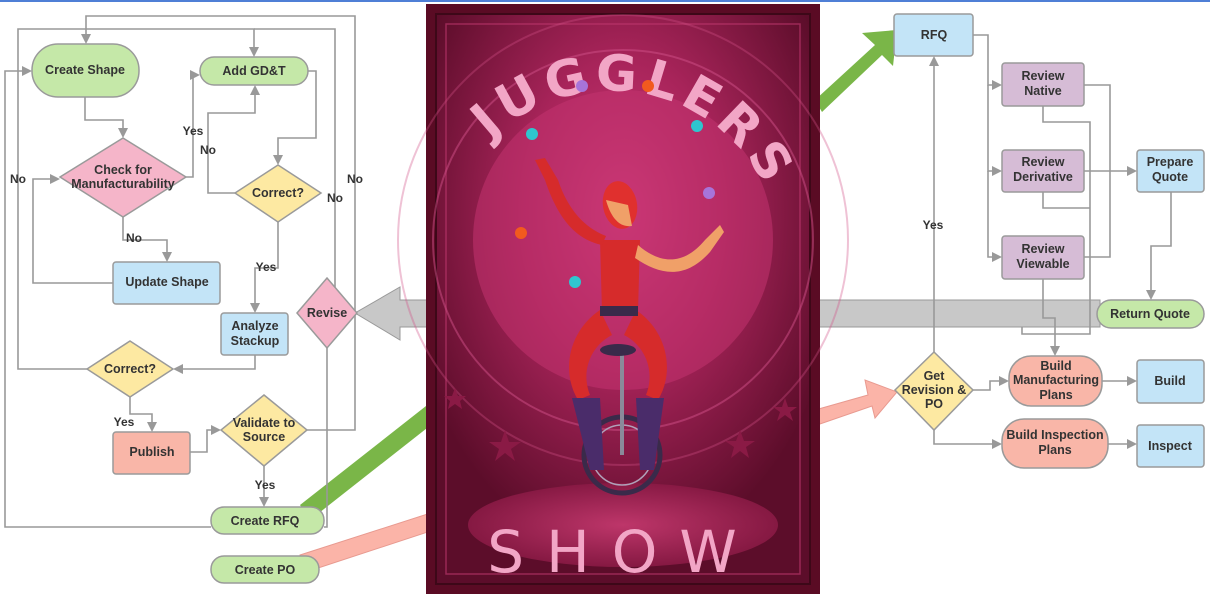 This screenshot has height=594, width=1210. What do you see at coordinates (264, 437) in the screenshot?
I see `svg-text: Source` at bounding box center [264, 437].